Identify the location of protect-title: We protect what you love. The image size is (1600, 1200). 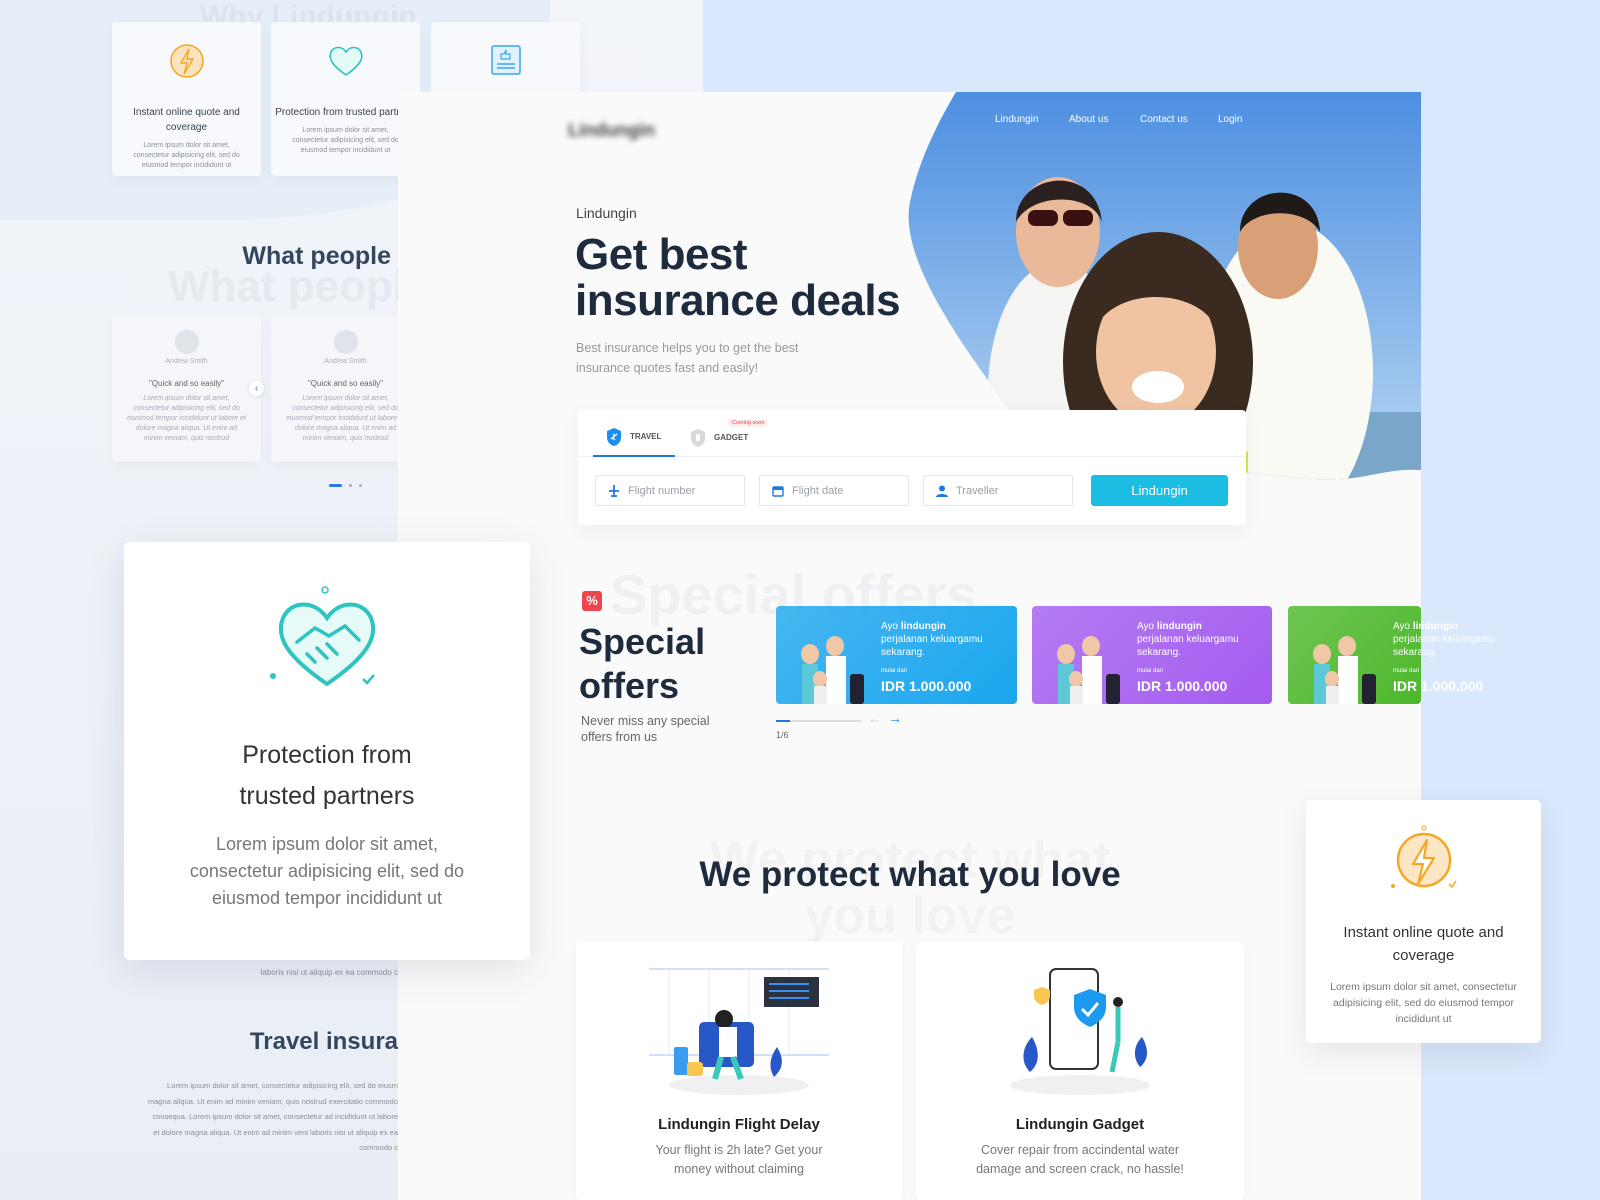
(910, 874).